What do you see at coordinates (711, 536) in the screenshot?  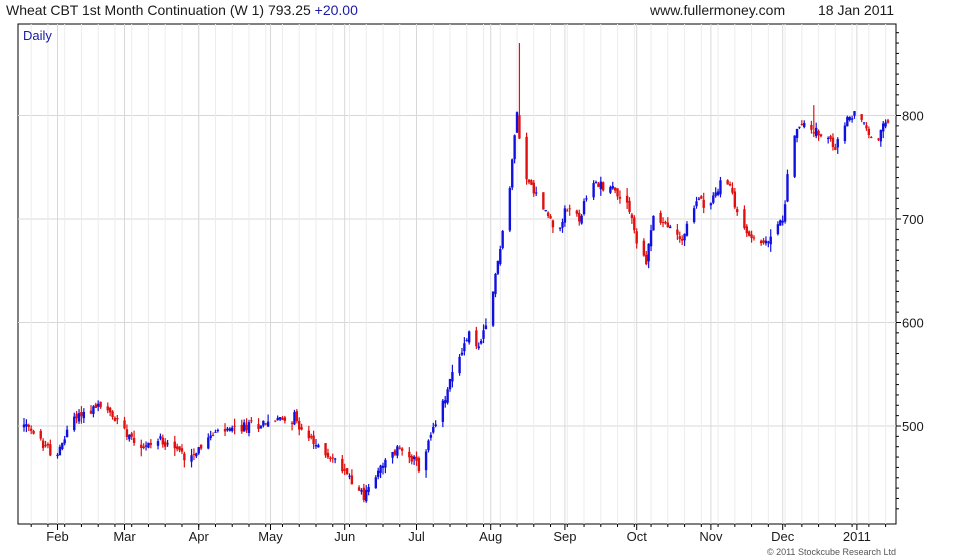 I see `x-tick-label: Nov` at bounding box center [711, 536].